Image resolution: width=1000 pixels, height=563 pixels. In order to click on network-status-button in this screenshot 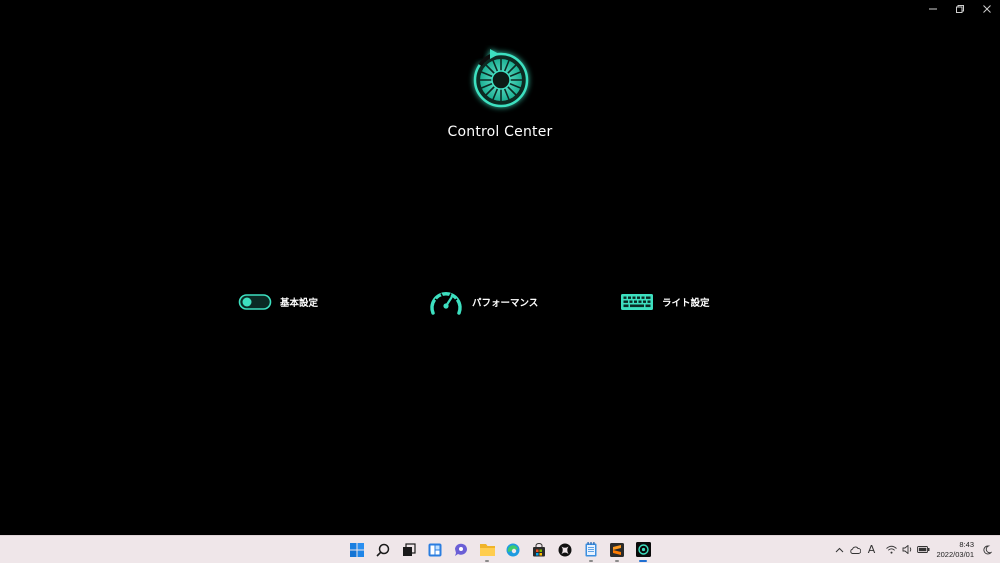, I will do `click(855, 549)`.